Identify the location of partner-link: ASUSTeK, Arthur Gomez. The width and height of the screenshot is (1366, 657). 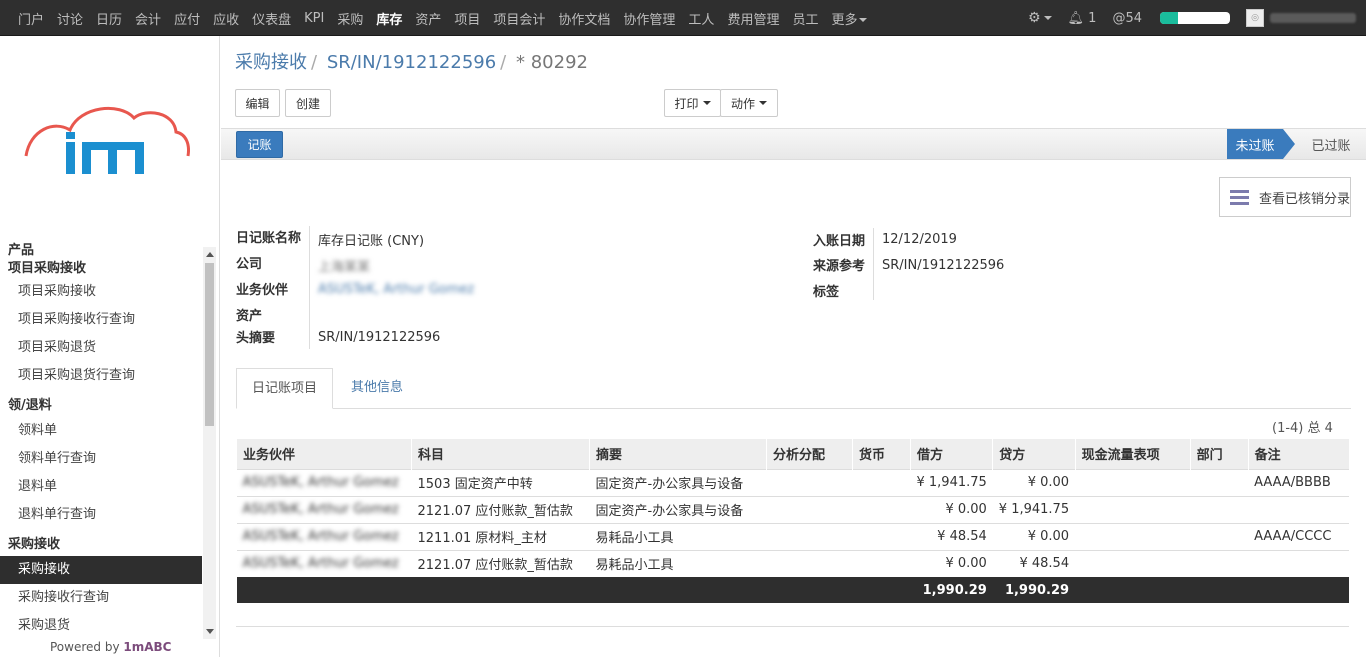
(396, 289).